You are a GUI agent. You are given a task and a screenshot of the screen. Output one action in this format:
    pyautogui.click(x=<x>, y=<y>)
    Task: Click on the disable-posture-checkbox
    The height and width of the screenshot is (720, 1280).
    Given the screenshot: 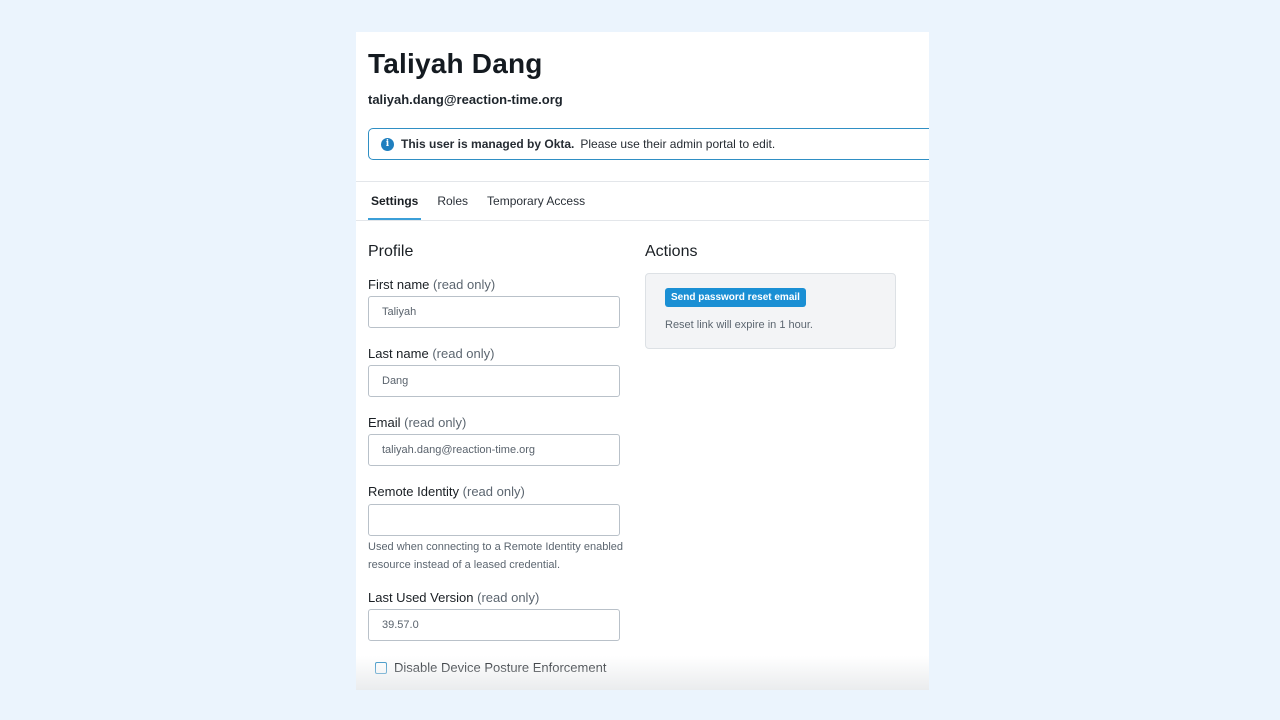 What is the action you would take?
    pyautogui.click(x=381, y=667)
    